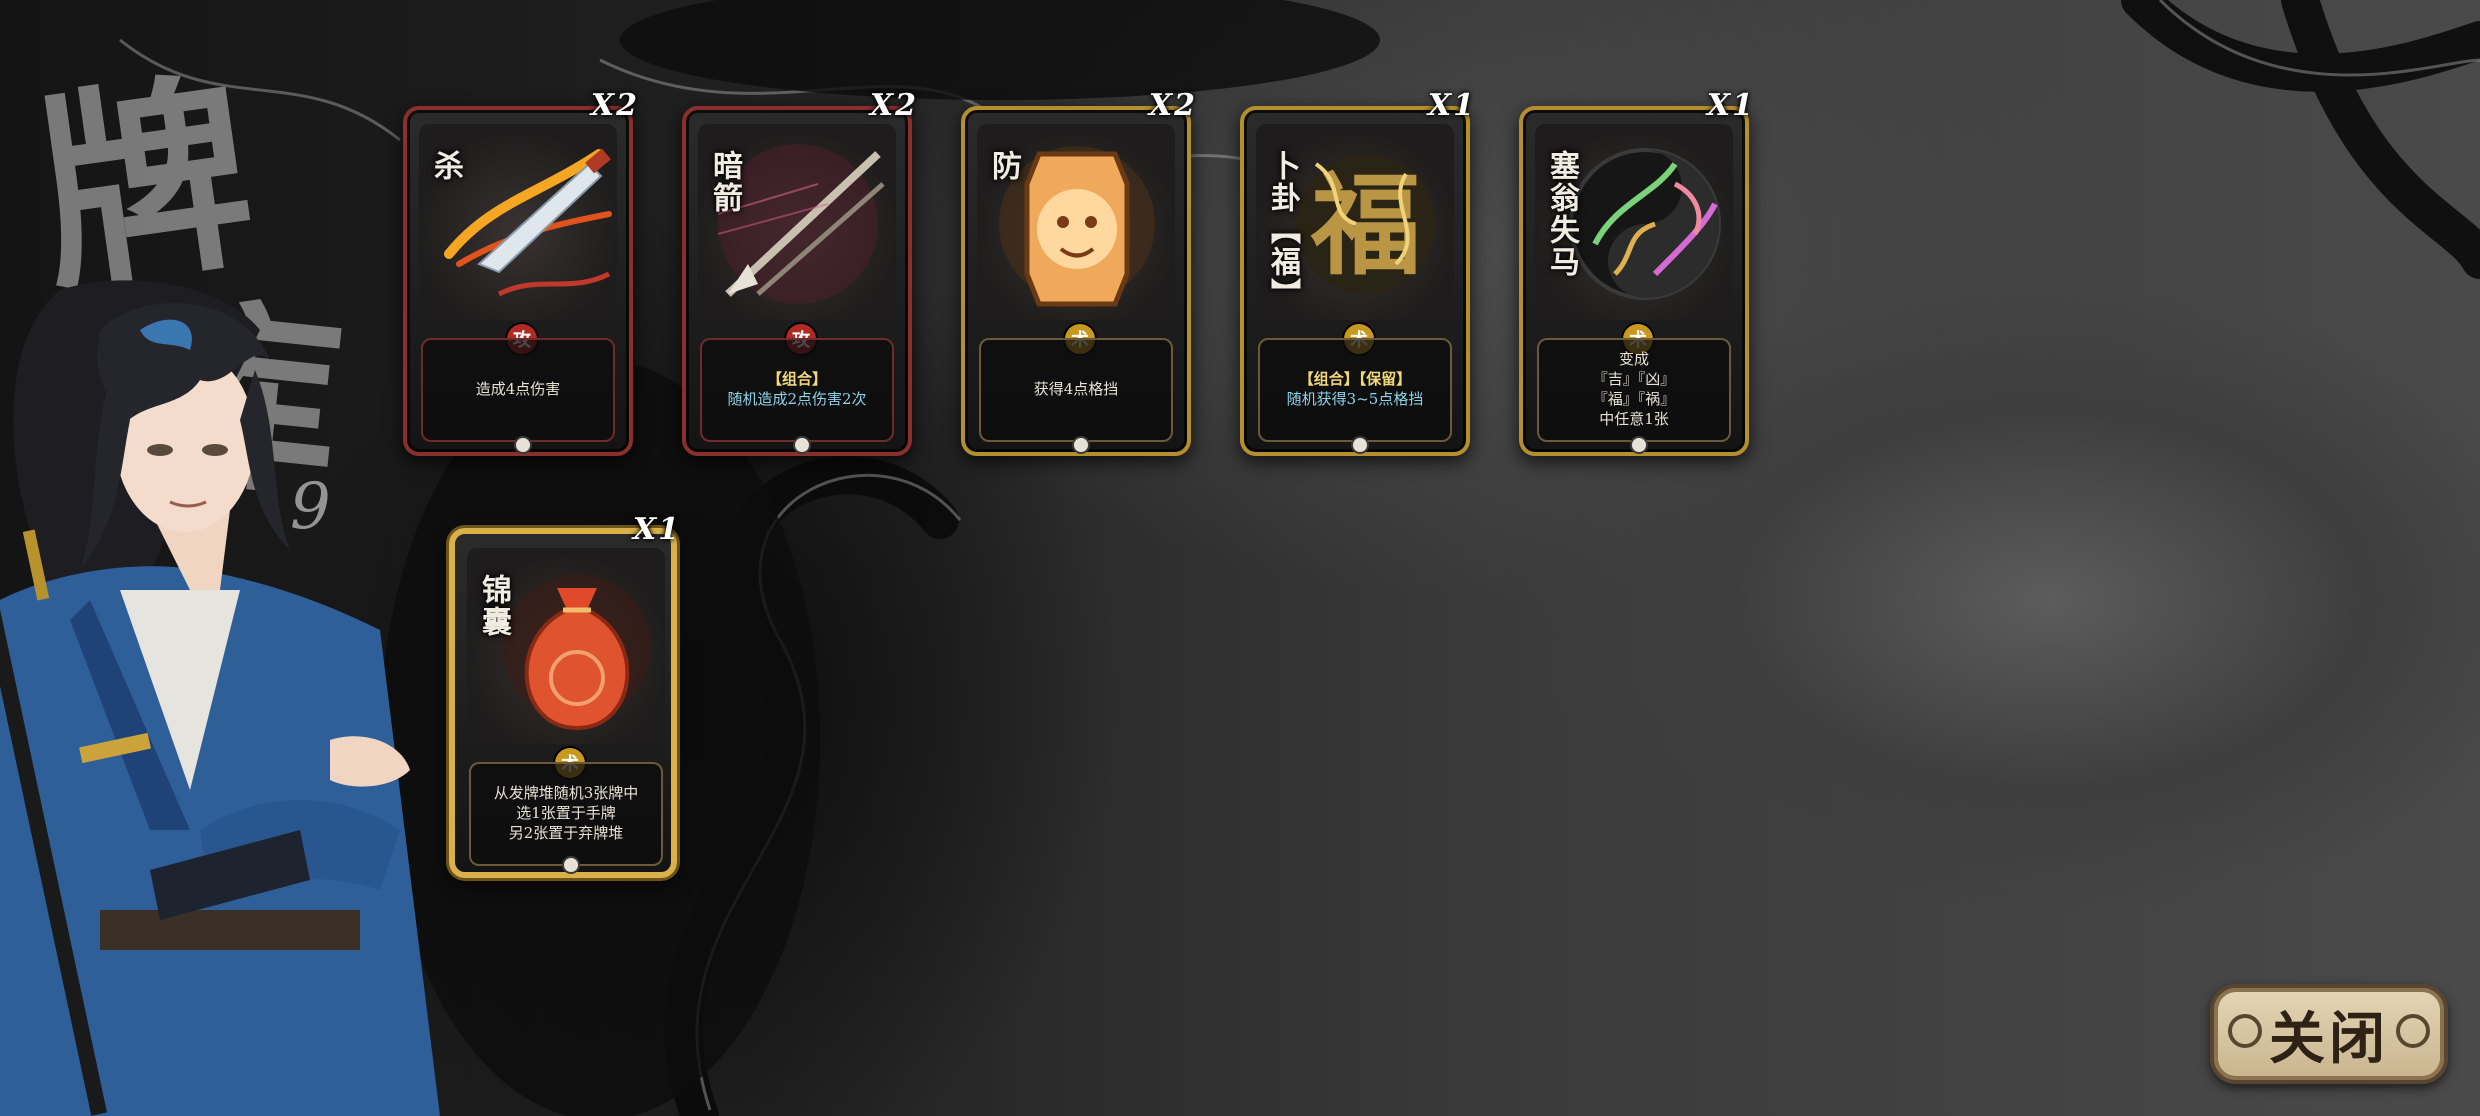 The image size is (2480, 1116). Describe the element at coordinates (1357, 272) in the screenshot. I see `card-bugua-fu: 福 卜卦【福】 X1 术 【组合】【保留】 随机获得3~5点格挡` at that location.